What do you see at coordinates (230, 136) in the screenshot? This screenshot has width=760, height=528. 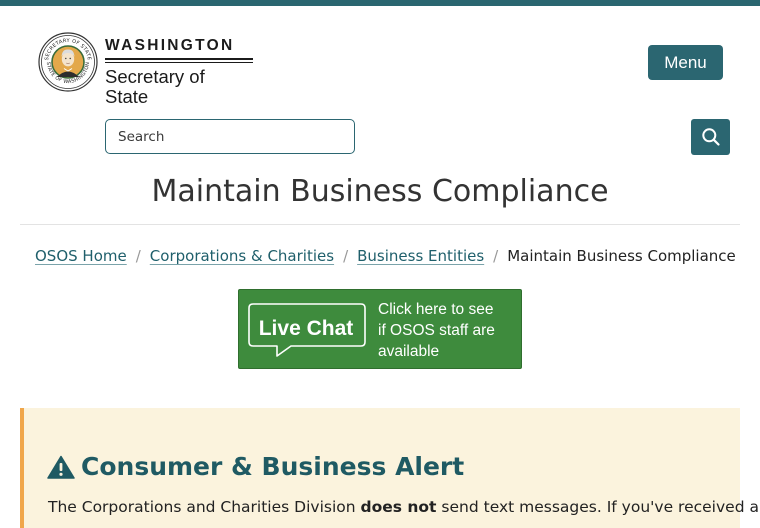 I see `search-input` at bounding box center [230, 136].